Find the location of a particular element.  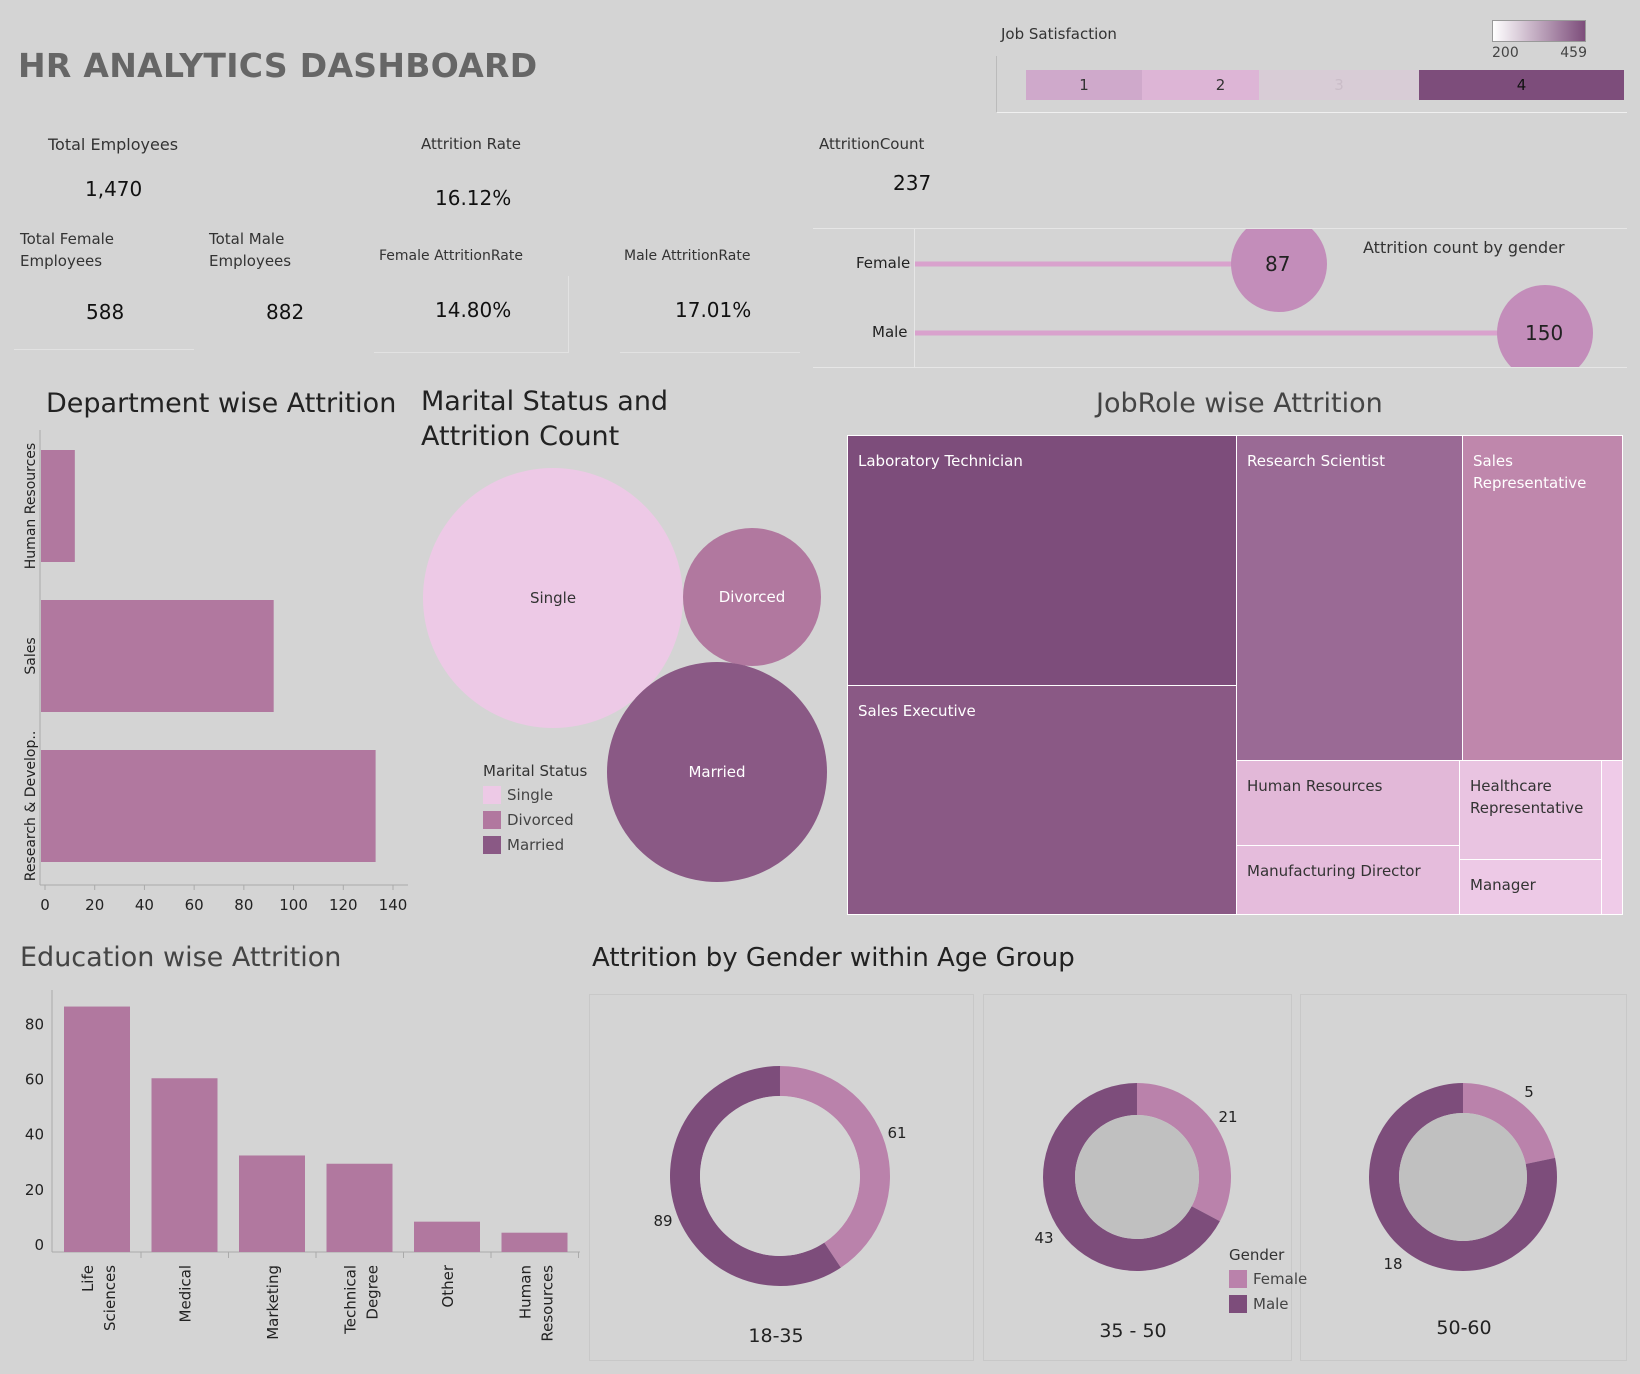

legend-female: Female is located at coordinates (1268, 1278).